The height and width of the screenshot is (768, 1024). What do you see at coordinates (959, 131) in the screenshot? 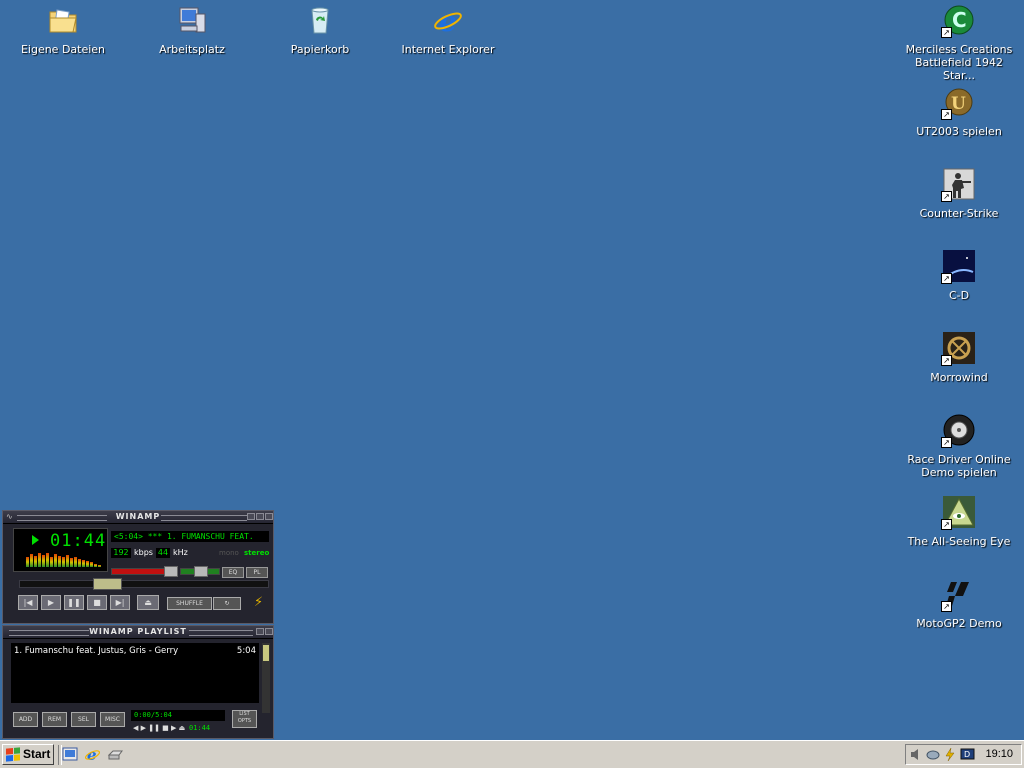
I see `desktop-icon-label: UT2003 spielen` at bounding box center [959, 131].